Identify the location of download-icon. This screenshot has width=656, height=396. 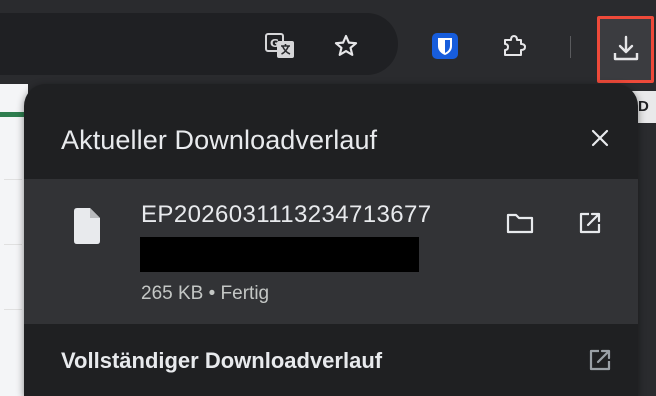
(626, 48).